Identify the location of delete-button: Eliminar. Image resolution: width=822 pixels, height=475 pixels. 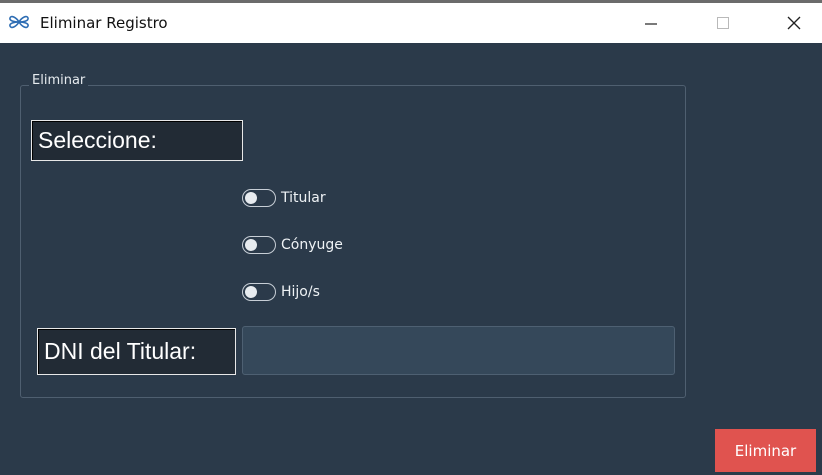
(765, 450).